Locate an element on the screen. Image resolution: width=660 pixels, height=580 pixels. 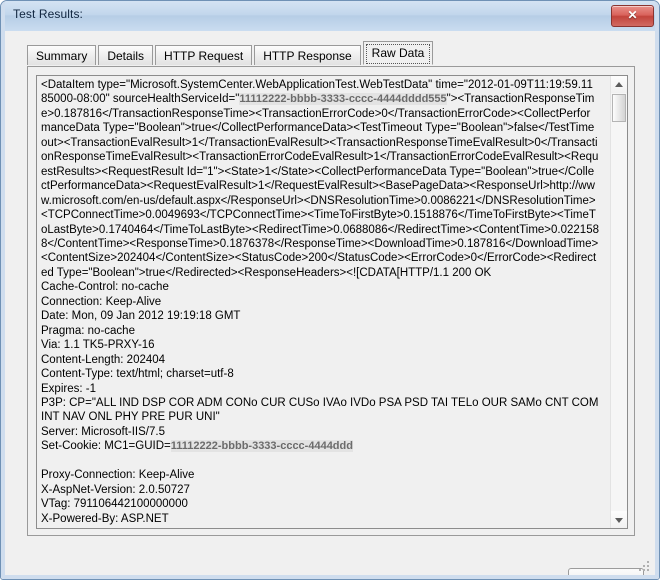
header-line: Server: Microsoft-IIS/7.5 is located at coordinates (103, 431).